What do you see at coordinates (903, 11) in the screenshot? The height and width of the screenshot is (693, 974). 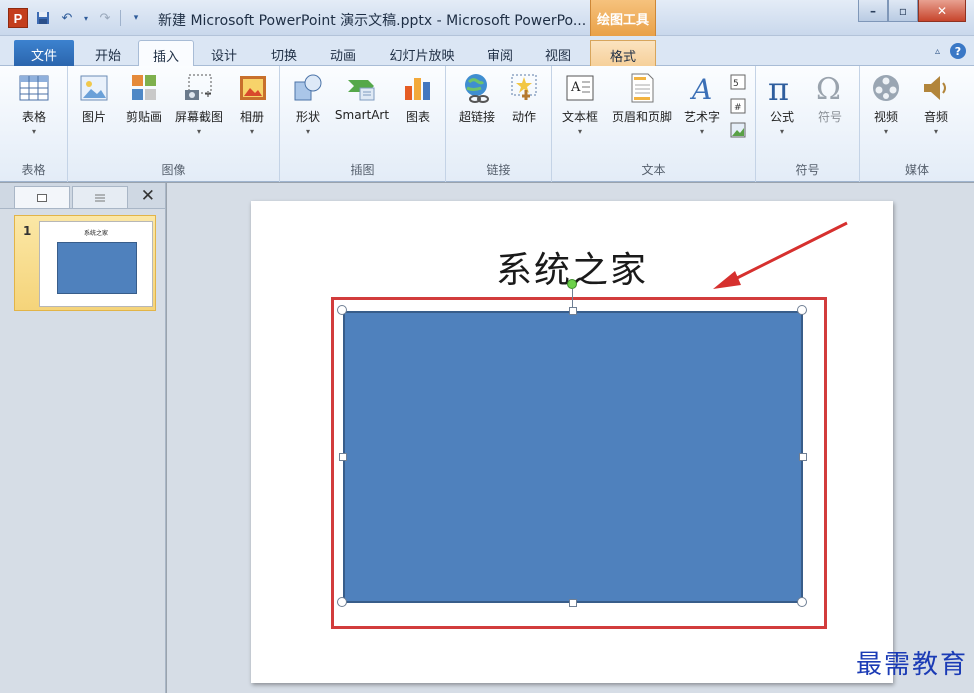 I see `maximize-button: ▫` at bounding box center [903, 11].